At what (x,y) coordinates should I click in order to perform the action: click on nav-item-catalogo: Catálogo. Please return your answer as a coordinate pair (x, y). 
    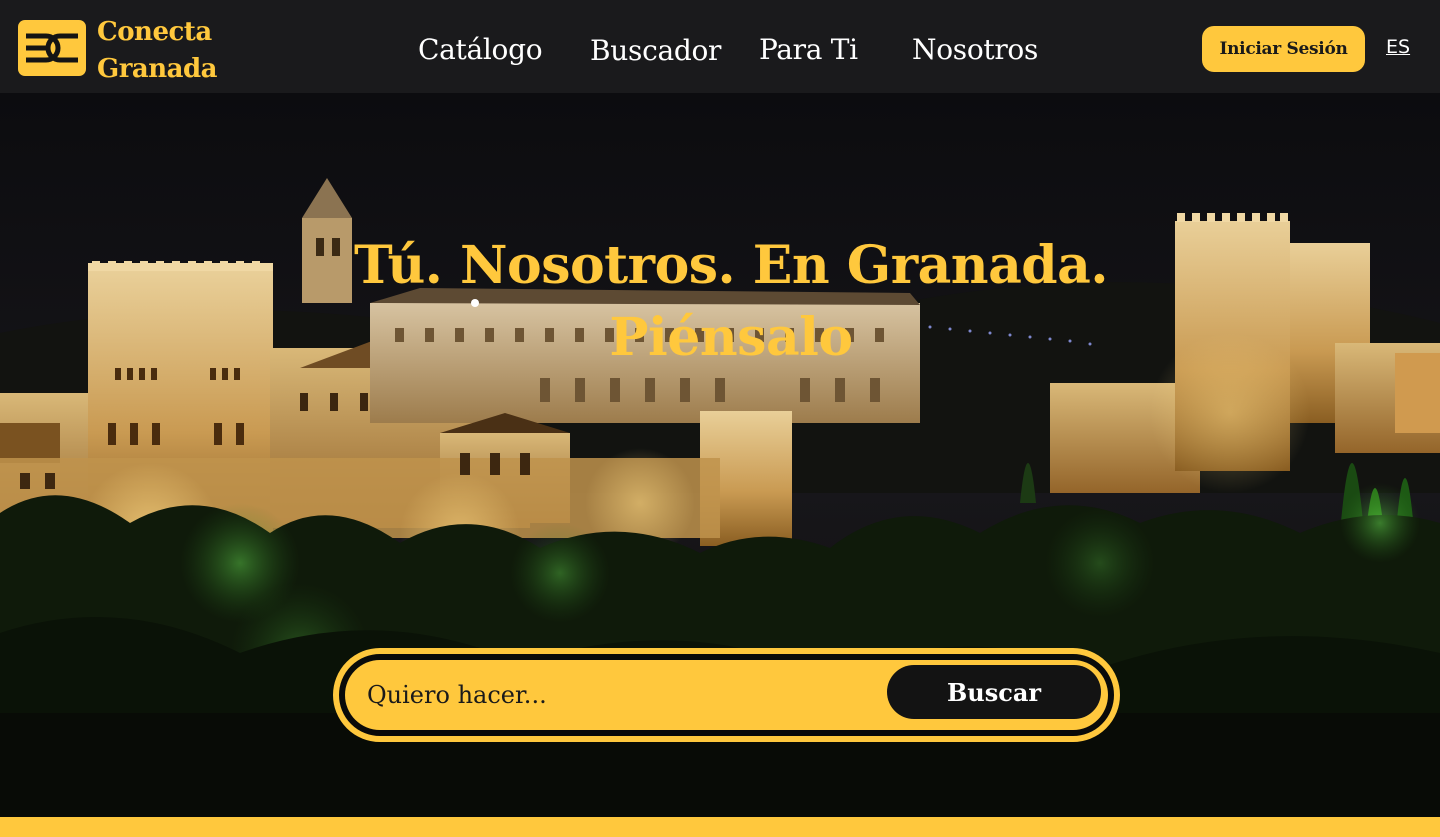
    Looking at the image, I should click on (480, 50).